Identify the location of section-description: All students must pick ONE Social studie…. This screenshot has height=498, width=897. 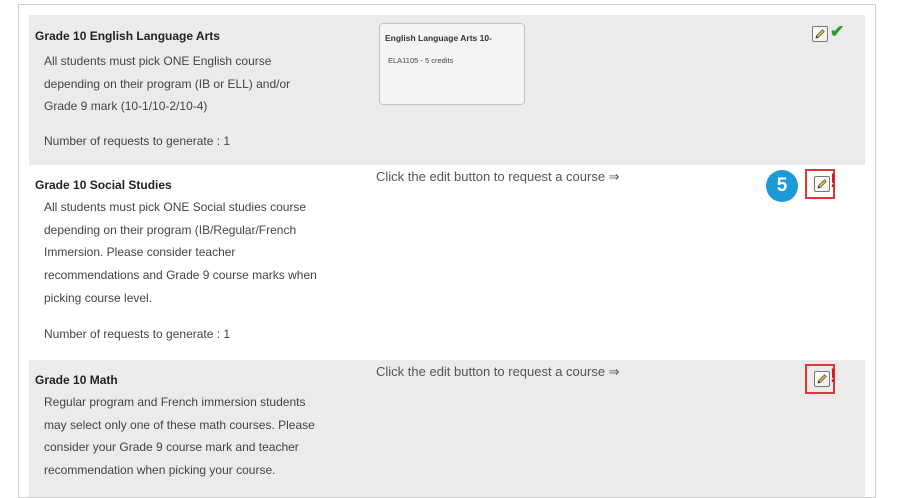
(201, 253).